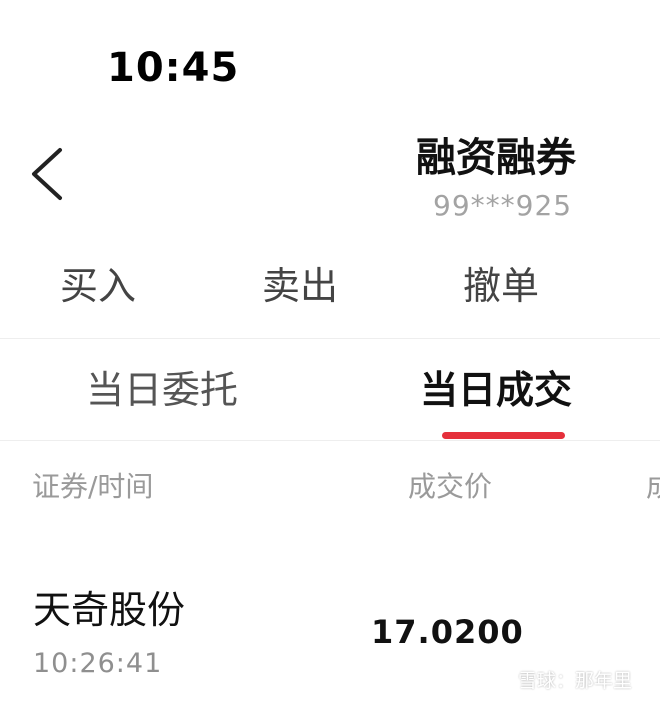 The height and width of the screenshot is (701, 660). What do you see at coordinates (496, 390) in the screenshot?
I see `tab-today-trades: 当日成交` at bounding box center [496, 390].